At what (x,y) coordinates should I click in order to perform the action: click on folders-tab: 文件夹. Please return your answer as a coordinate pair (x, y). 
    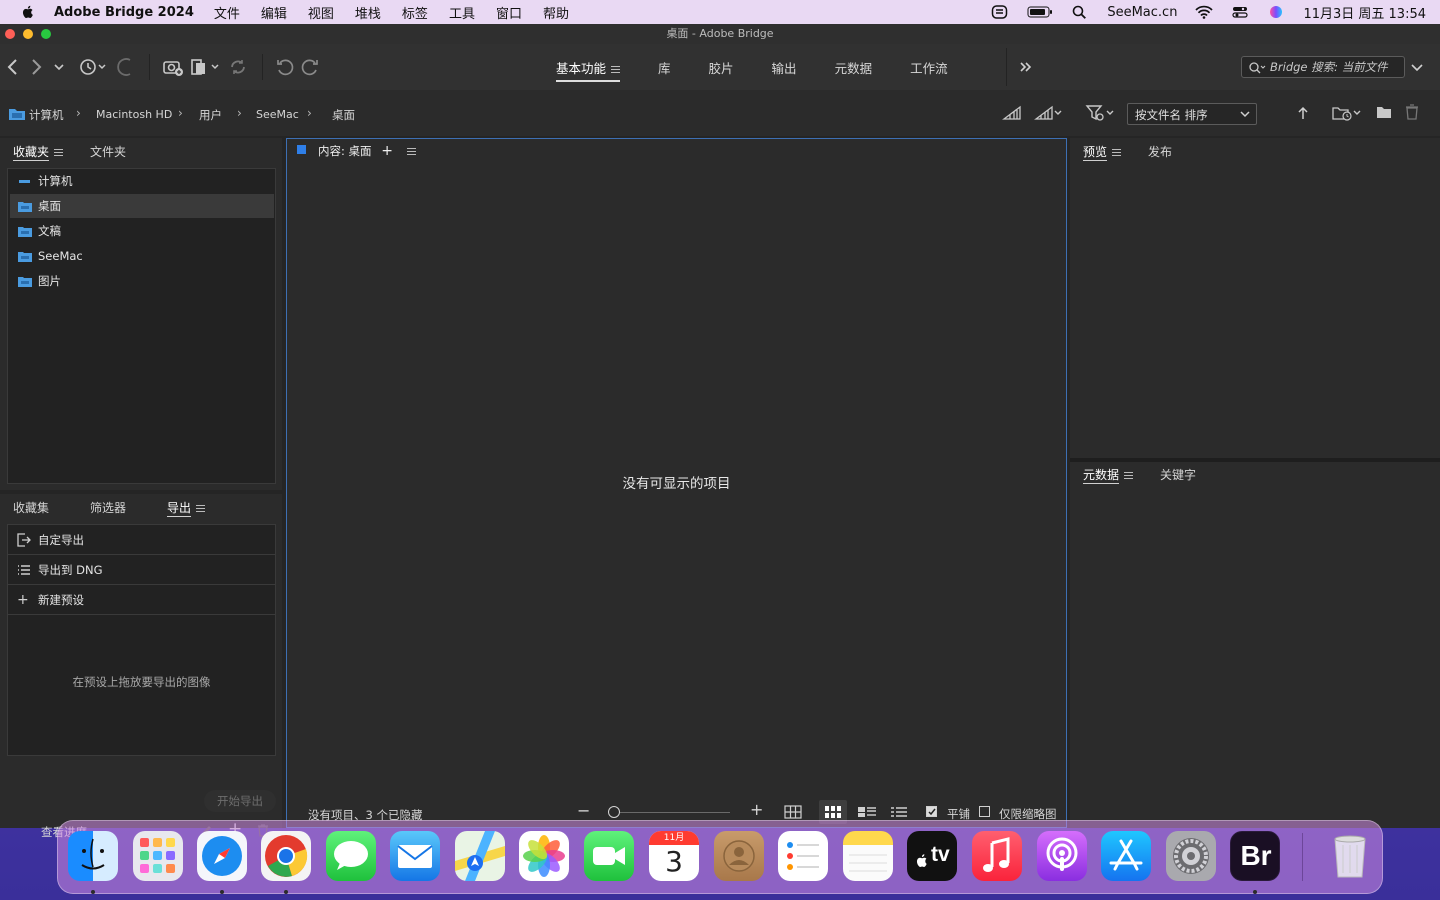
    Looking at the image, I should click on (108, 151).